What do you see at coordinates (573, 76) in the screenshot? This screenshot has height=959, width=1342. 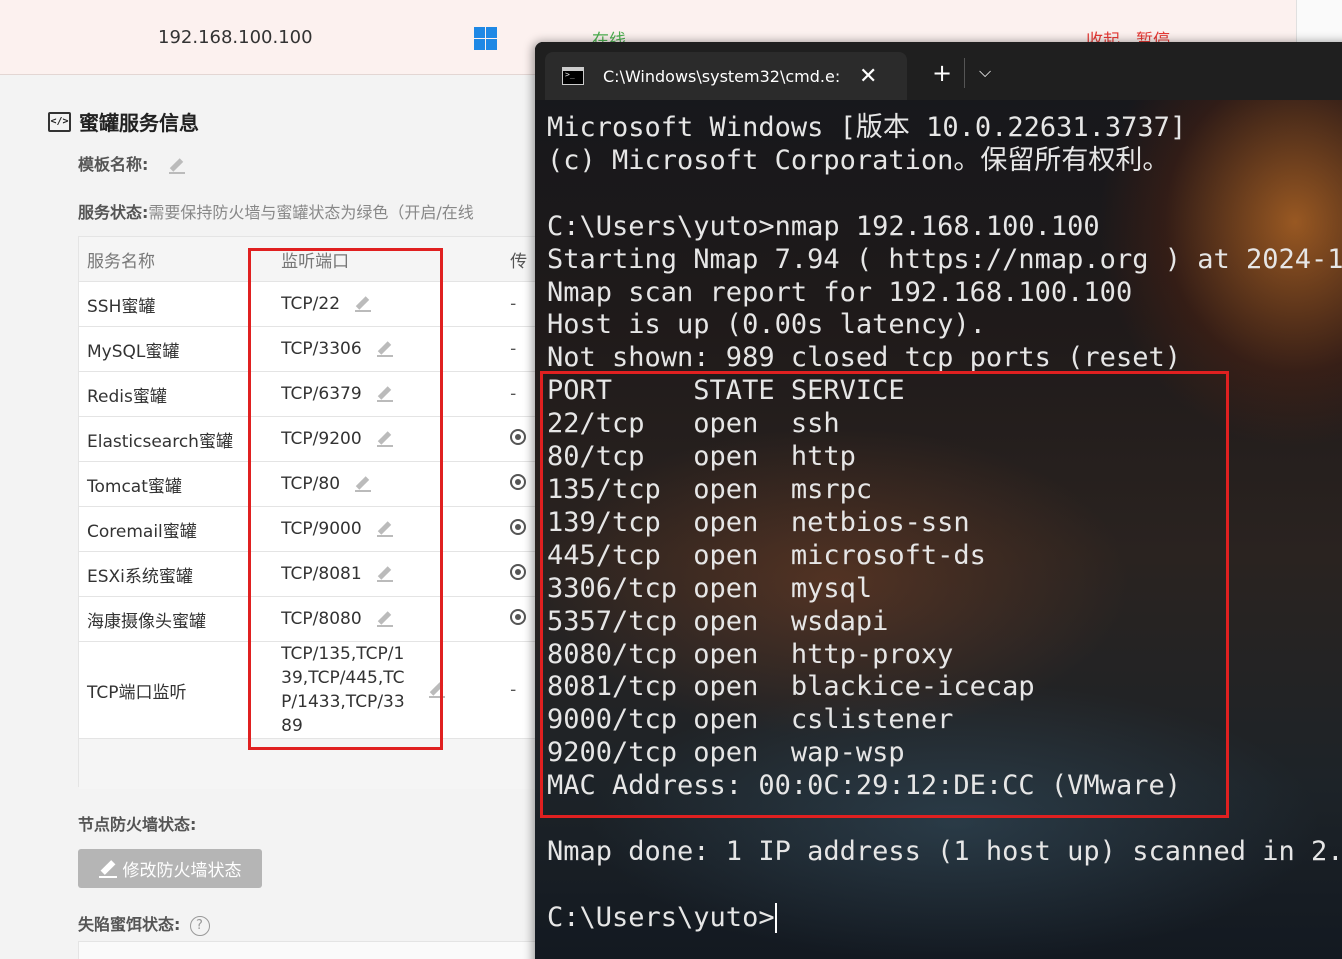 I see `cmd-icon` at bounding box center [573, 76].